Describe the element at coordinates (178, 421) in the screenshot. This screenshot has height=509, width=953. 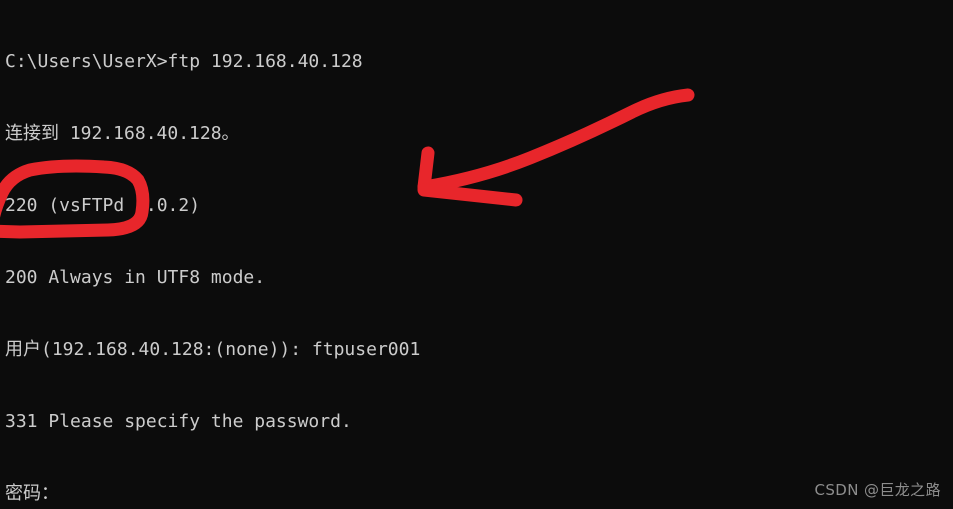
I see `terminal-line: 331 Please specify the password.` at that location.